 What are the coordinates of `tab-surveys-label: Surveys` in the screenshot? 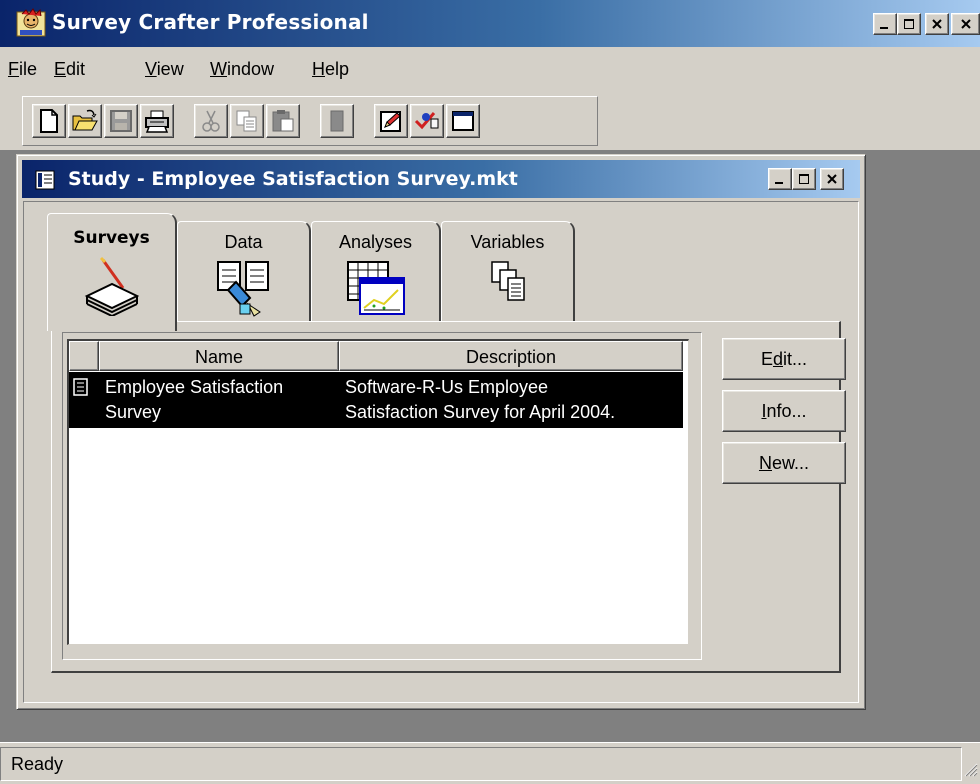 It's located at (111, 238).